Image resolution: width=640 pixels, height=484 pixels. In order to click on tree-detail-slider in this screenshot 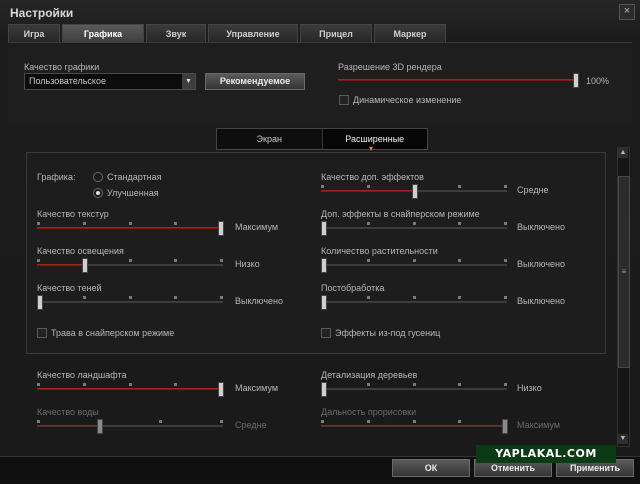, I will do `click(414, 389)`.